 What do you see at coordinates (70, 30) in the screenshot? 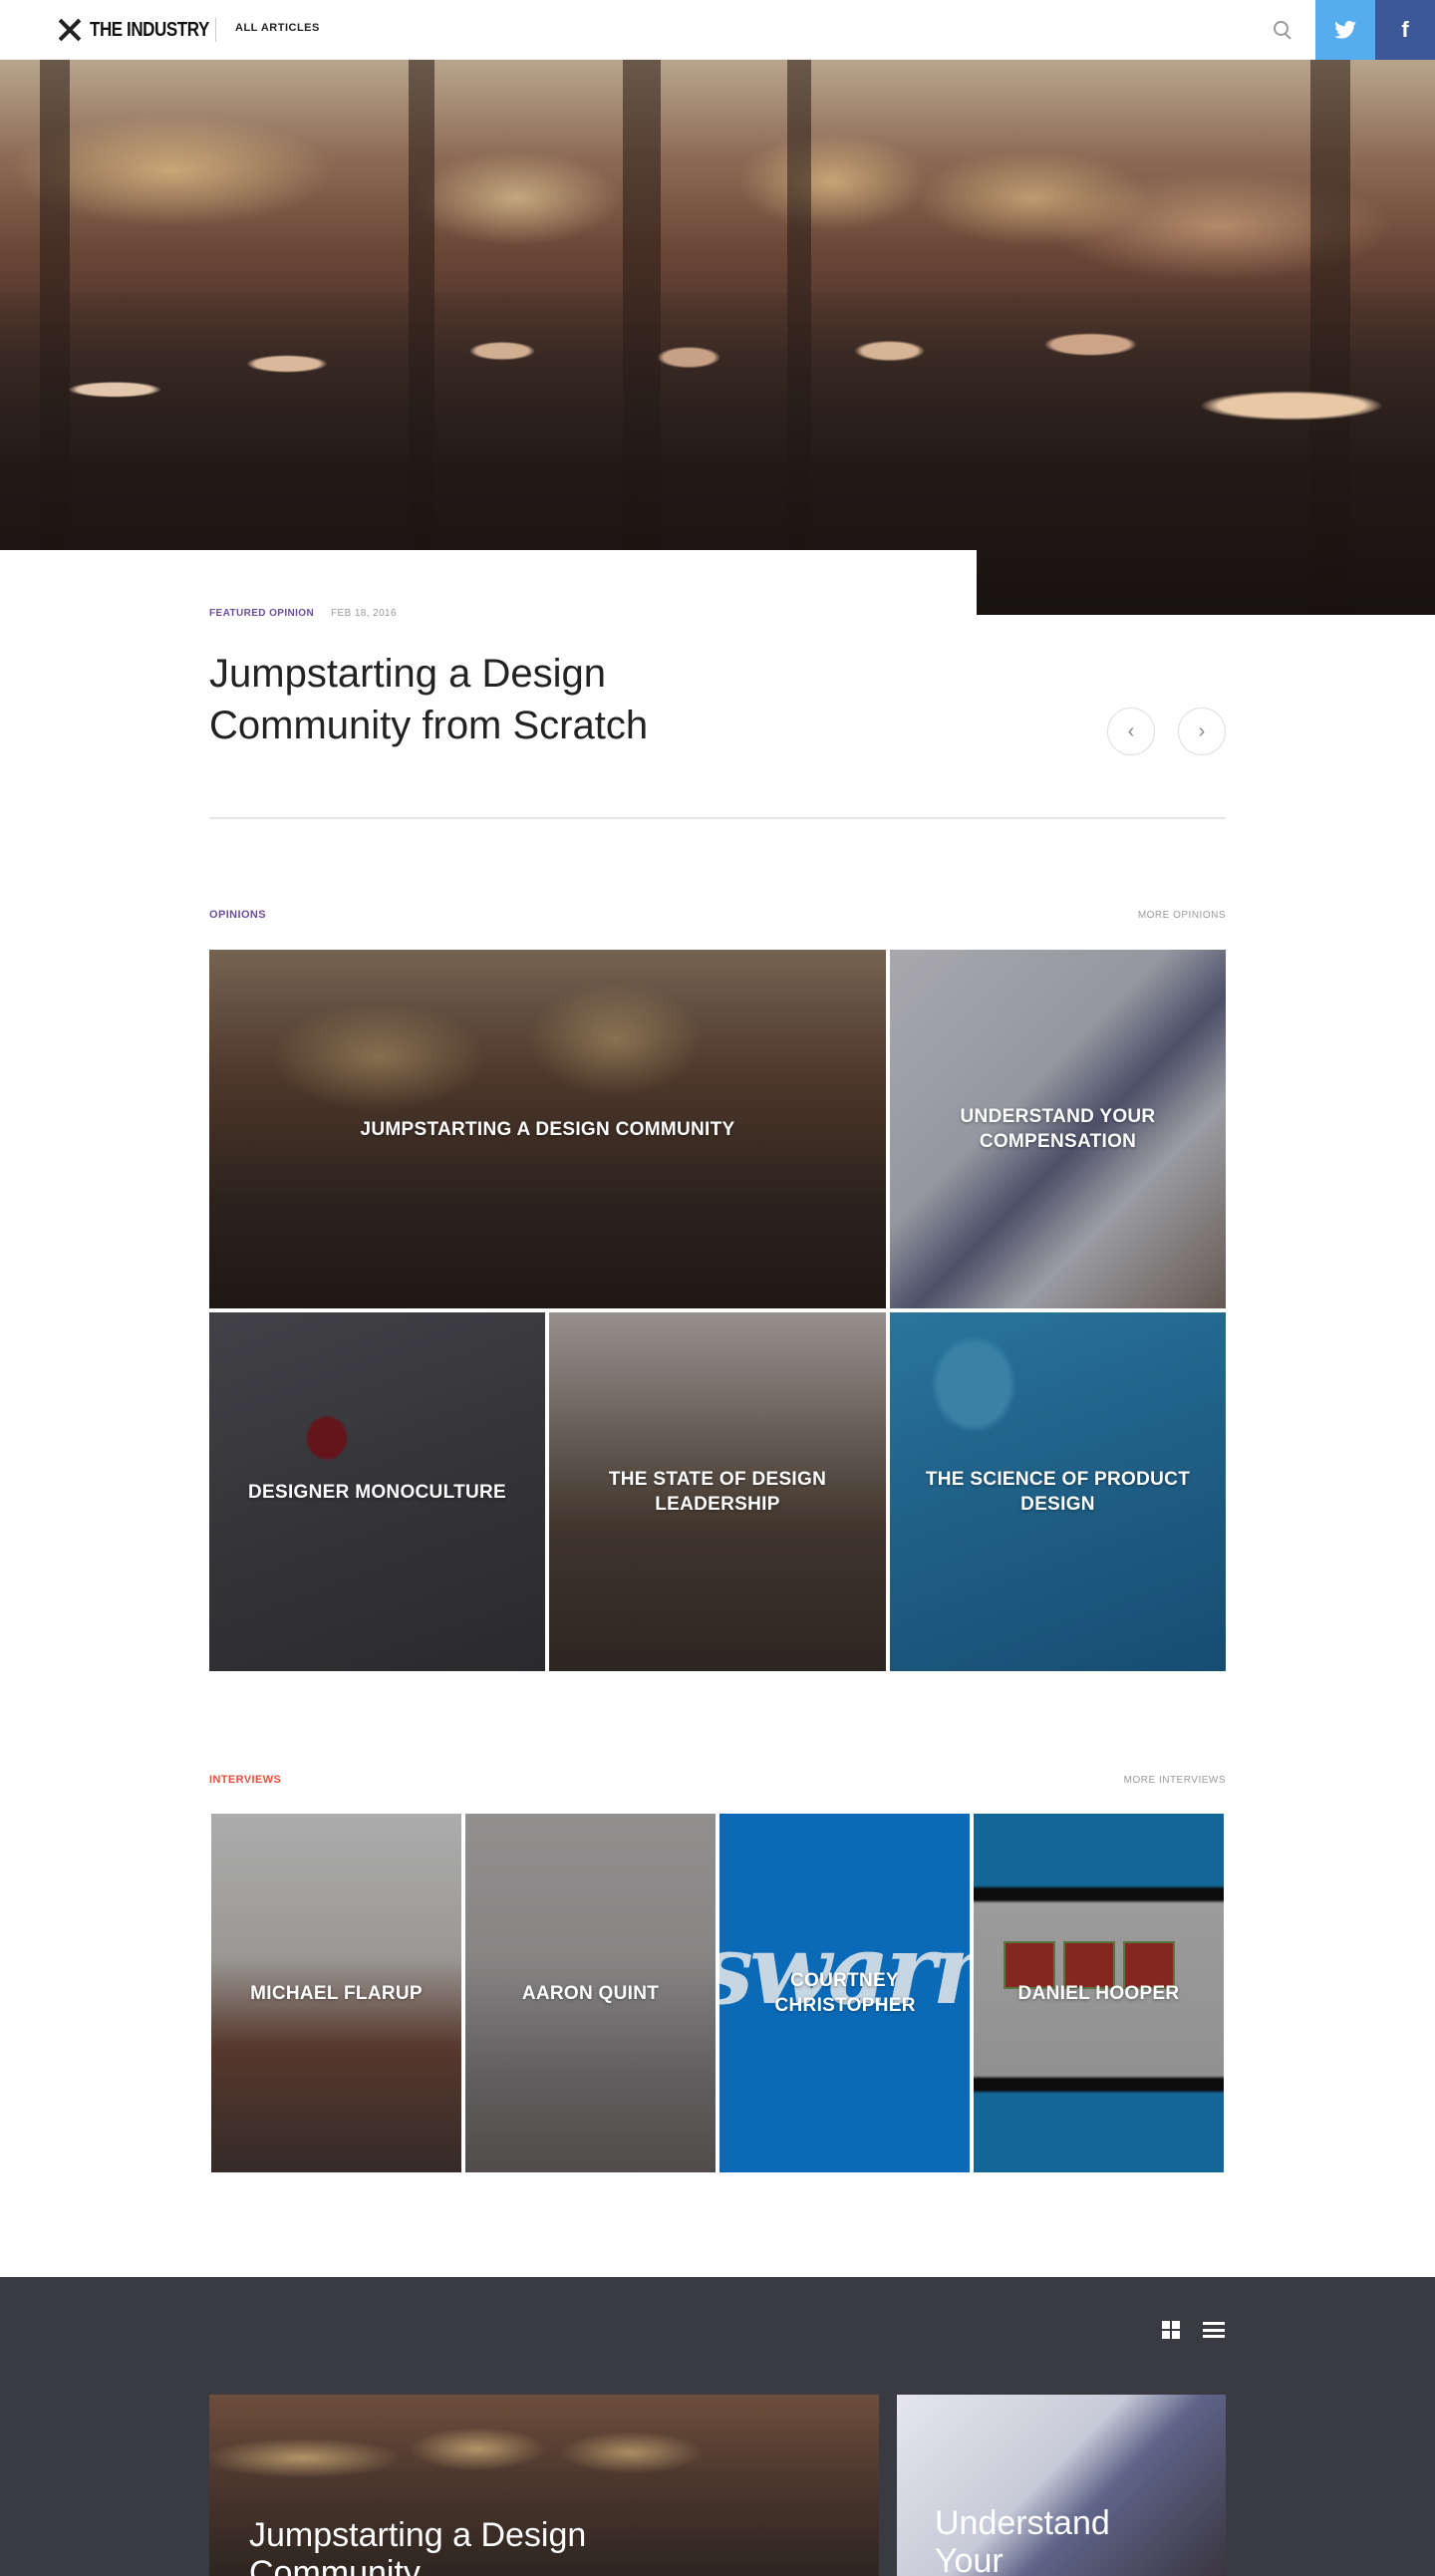
I see `logo-x-icon` at bounding box center [70, 30].